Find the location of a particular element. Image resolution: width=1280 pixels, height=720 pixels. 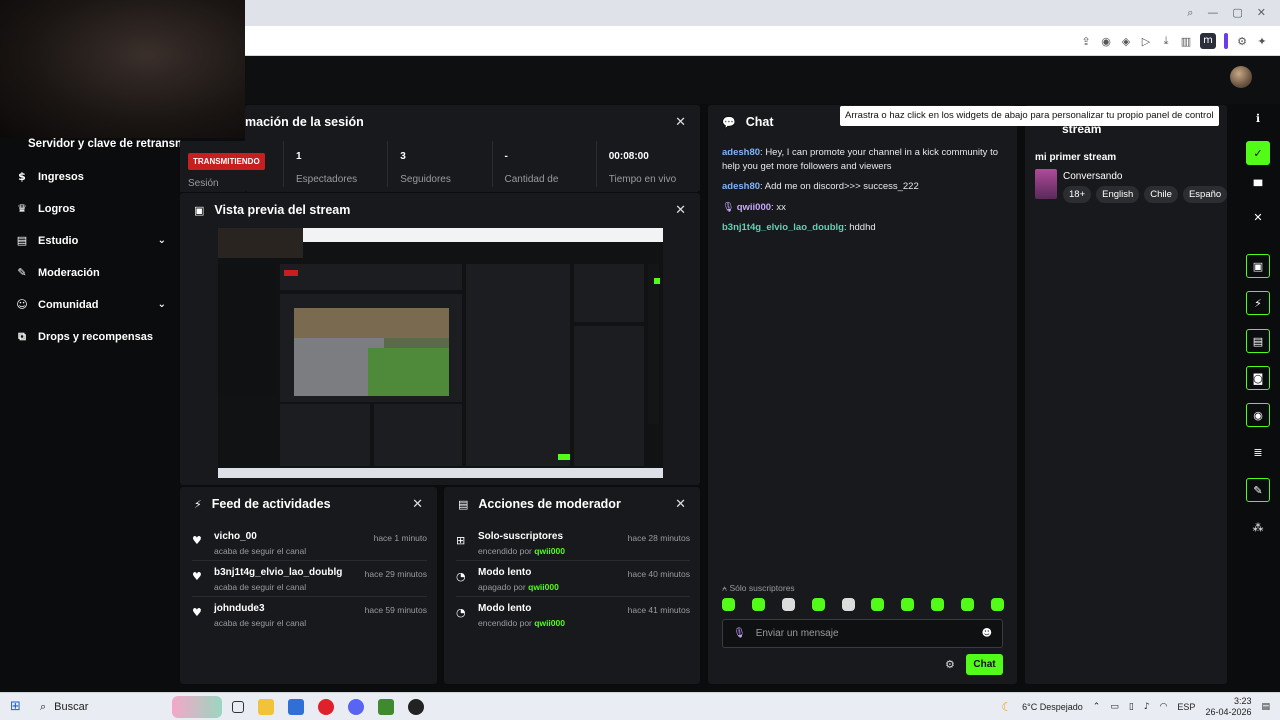

send-chat-button: Chat is located at coordinates (984, 664).